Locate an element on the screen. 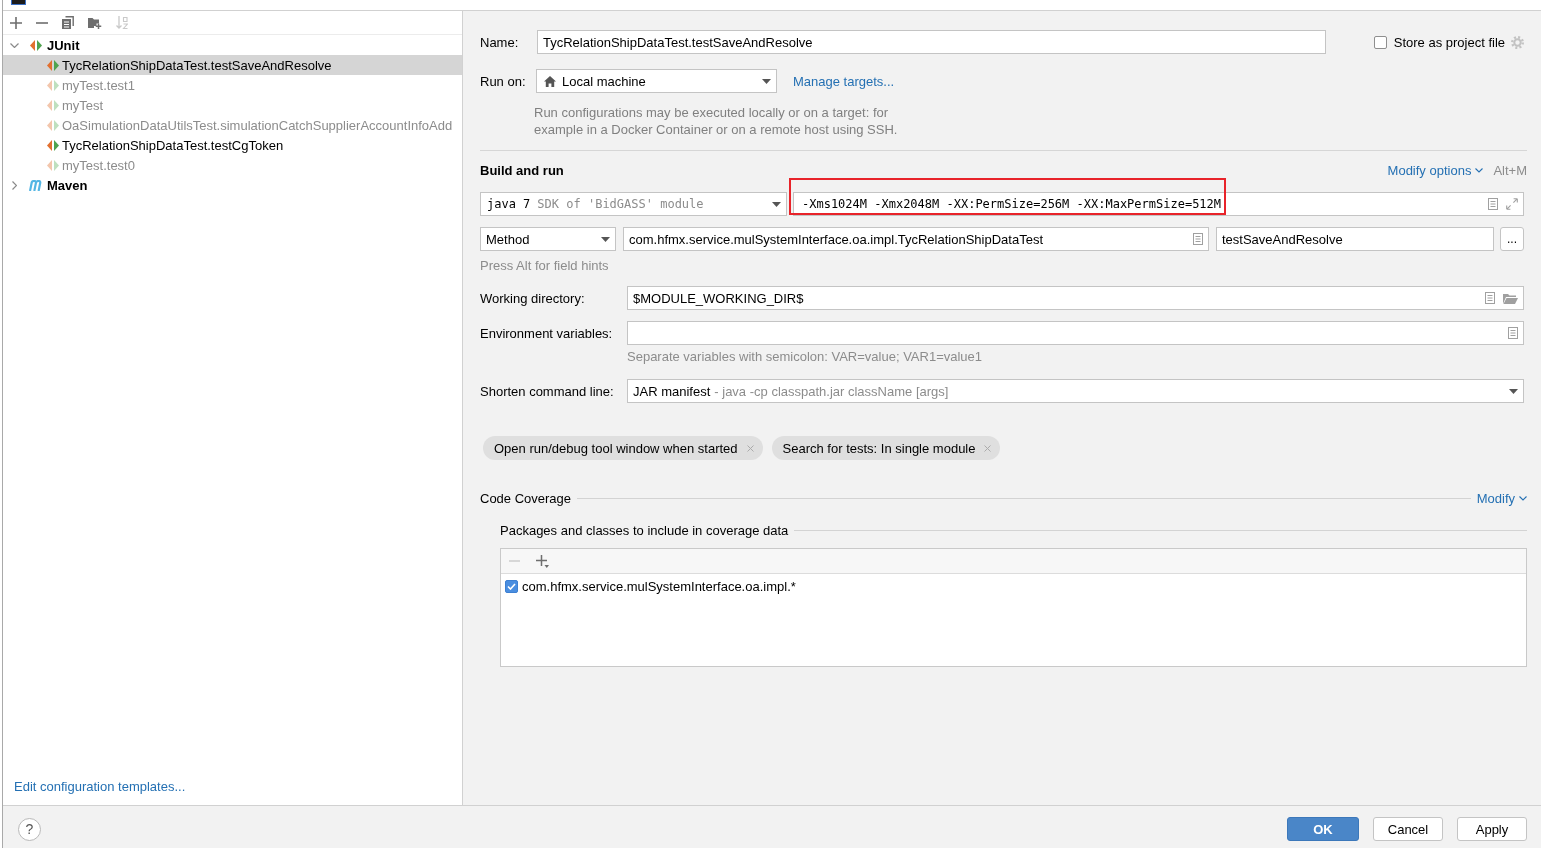 Image resolution: width=1541 pixels, height=848 pixels. section-title: Code Coverage is located at coordinates (526, 498).